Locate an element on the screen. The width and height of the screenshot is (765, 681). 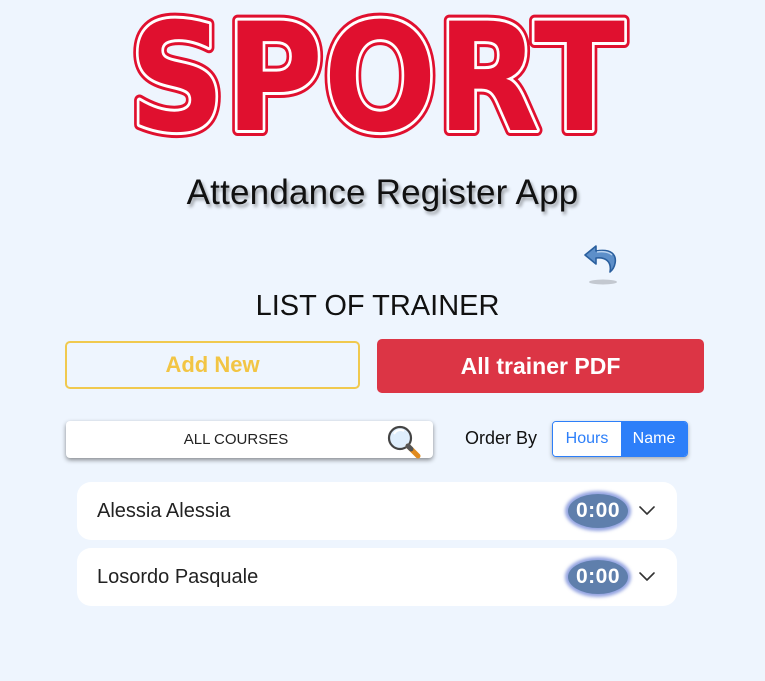
order-hours-option: Hours is located at coordinates (587, 439).